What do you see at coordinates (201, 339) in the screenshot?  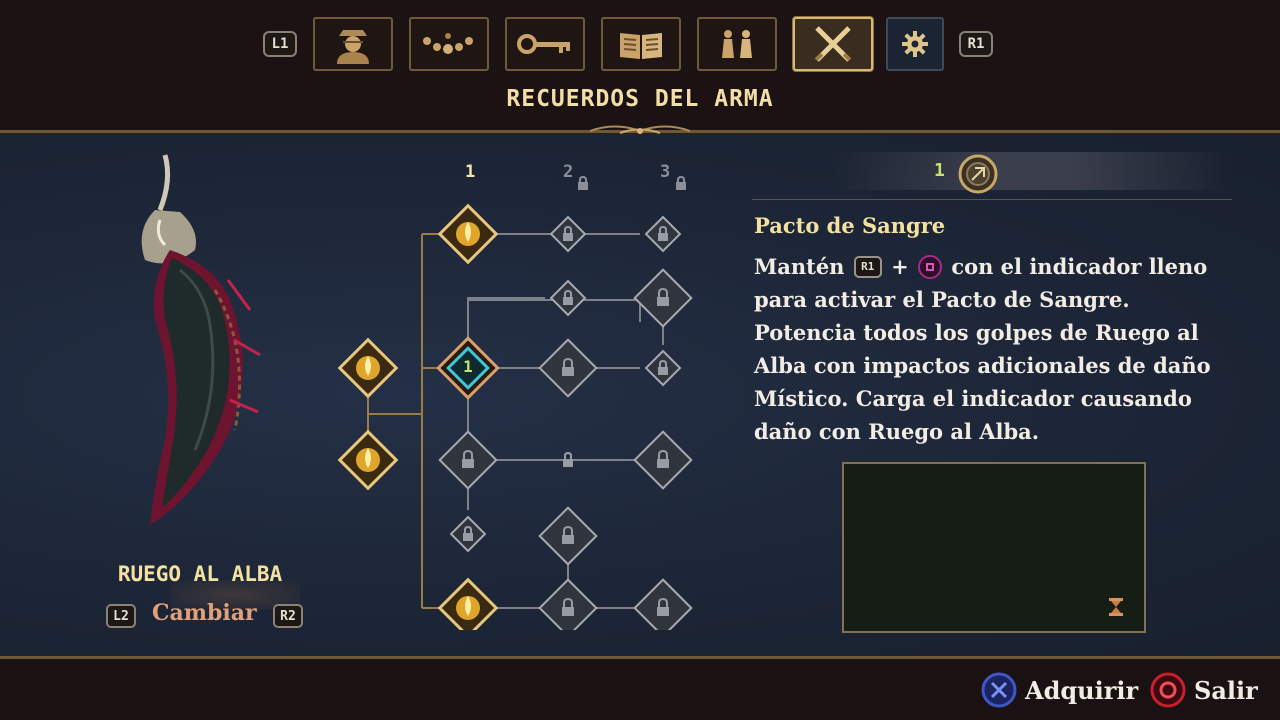 I see `weapon-sword-image` at bounding box center [201, 339].